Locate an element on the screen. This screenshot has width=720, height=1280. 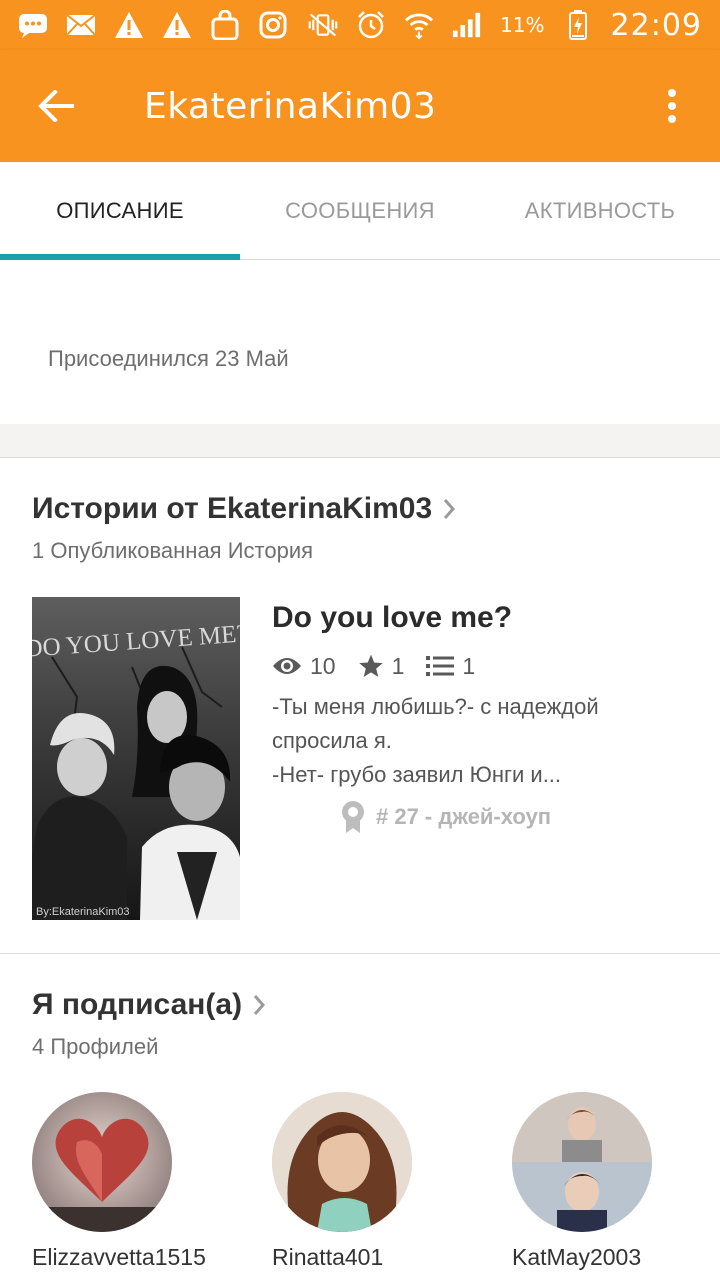
story-rank: # 27 - джей-хоуп is located at coordinates (445, 817).